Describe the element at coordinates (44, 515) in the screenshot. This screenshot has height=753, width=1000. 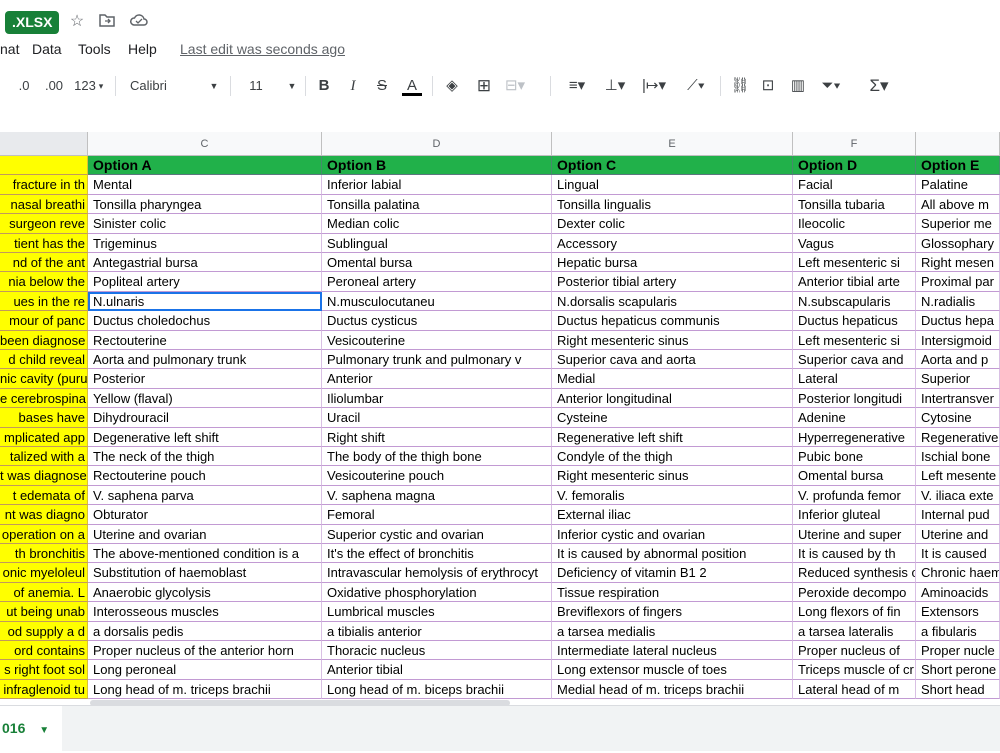
I see `question-cell: nt was diagno` at that location.